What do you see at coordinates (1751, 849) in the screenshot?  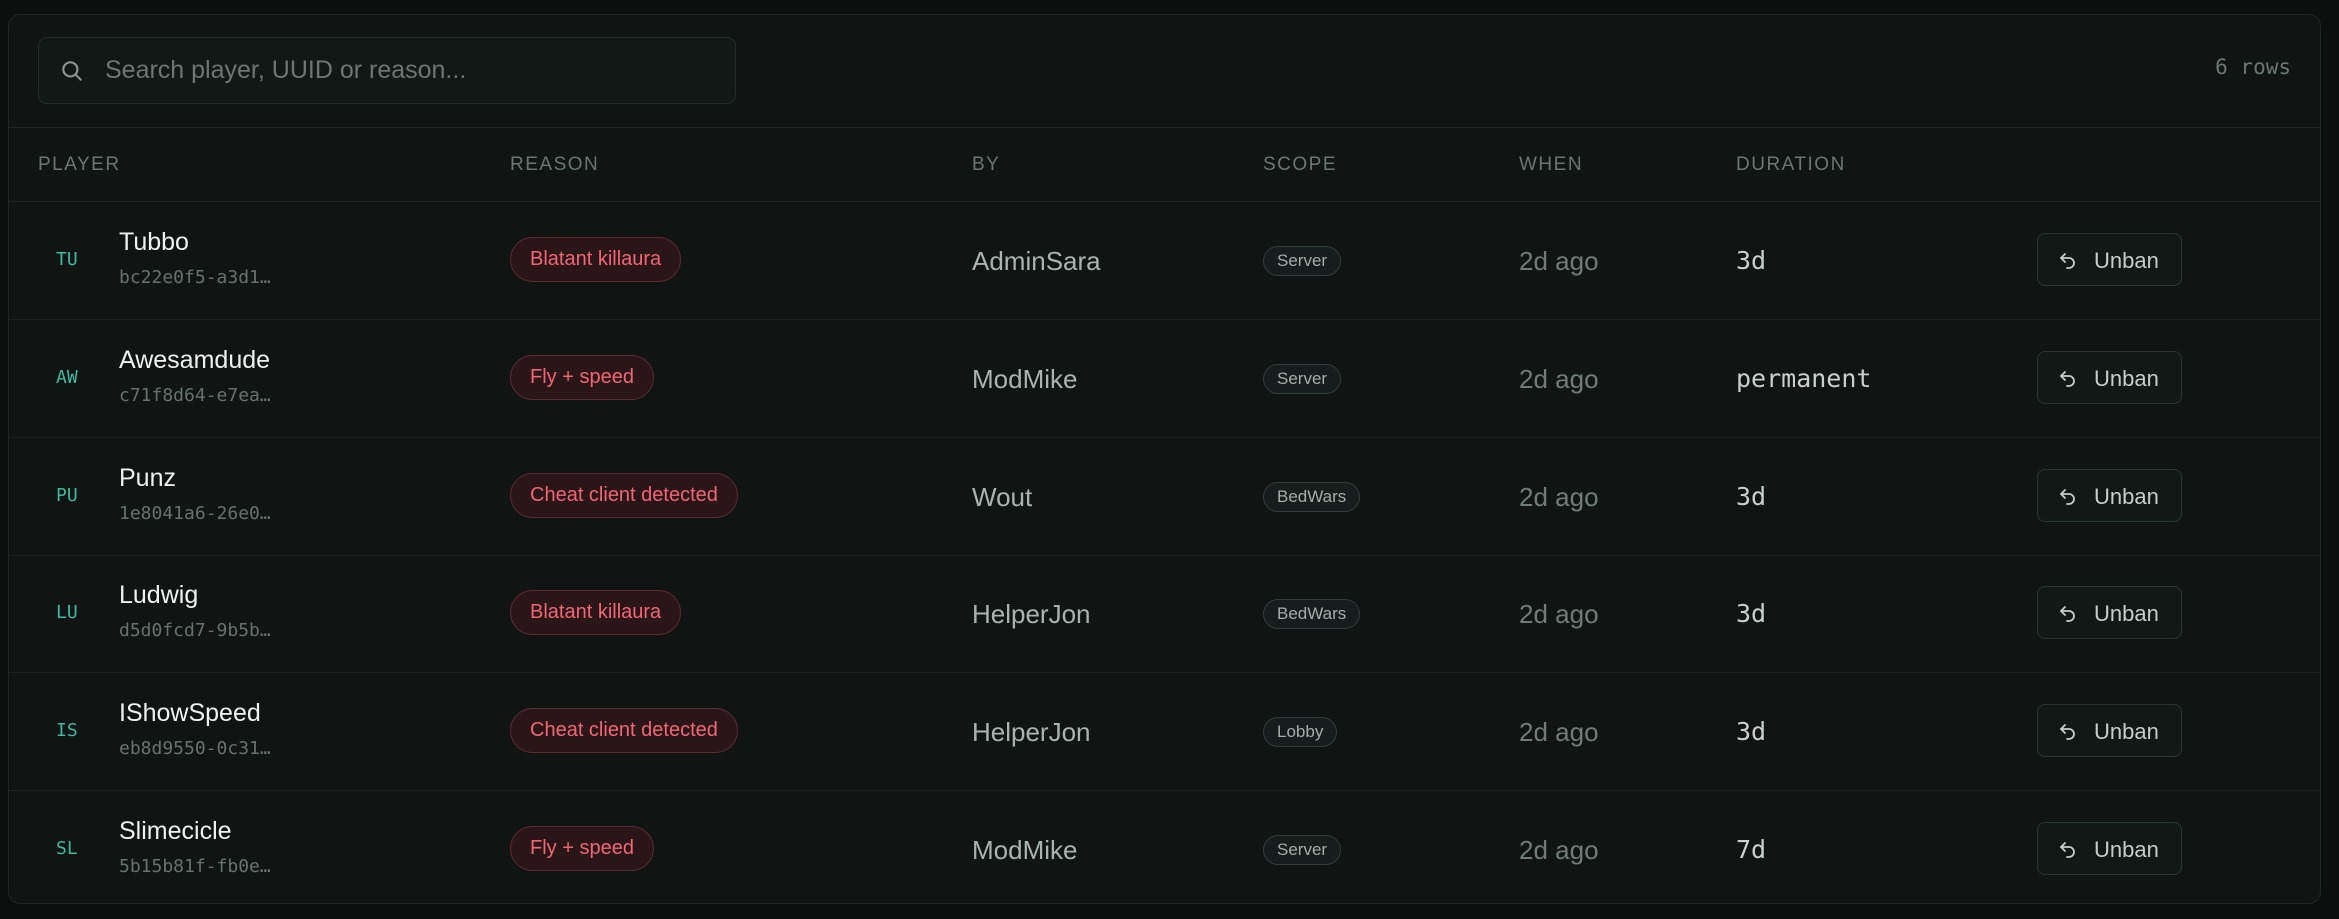 I see `ban-duration: 7d` at bounding box center [1751, 849].